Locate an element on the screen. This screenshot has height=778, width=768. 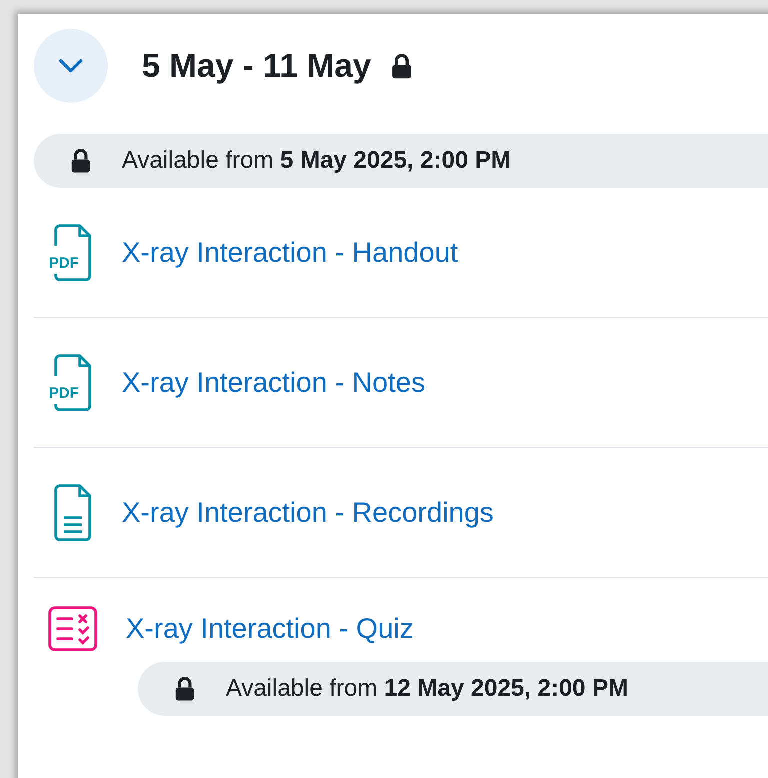
activity-link: X-ray Interaction - Notes is located at coordinates (274, 382).